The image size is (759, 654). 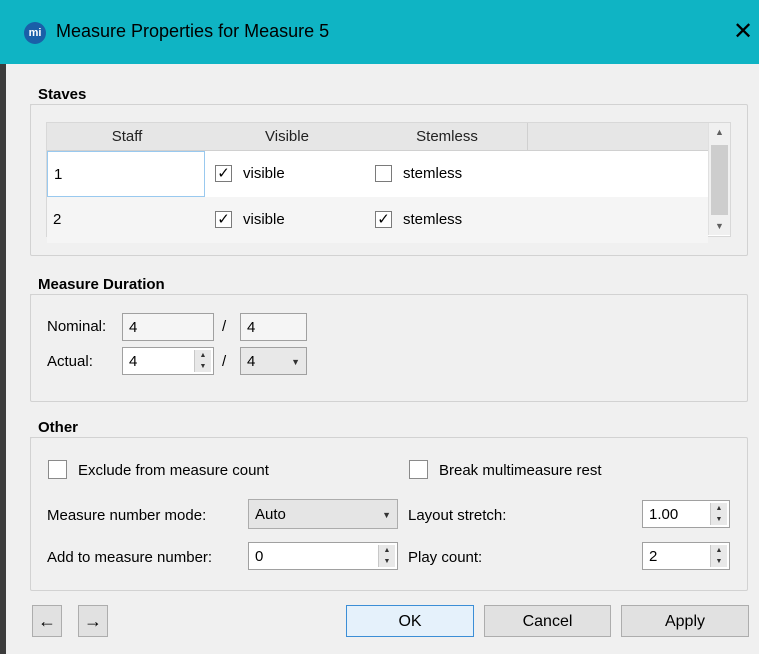 What do you see at coordinates (547, 621) in the screenshot?
I see `cancel-button: Cancel` at bounding box center [547, 621].